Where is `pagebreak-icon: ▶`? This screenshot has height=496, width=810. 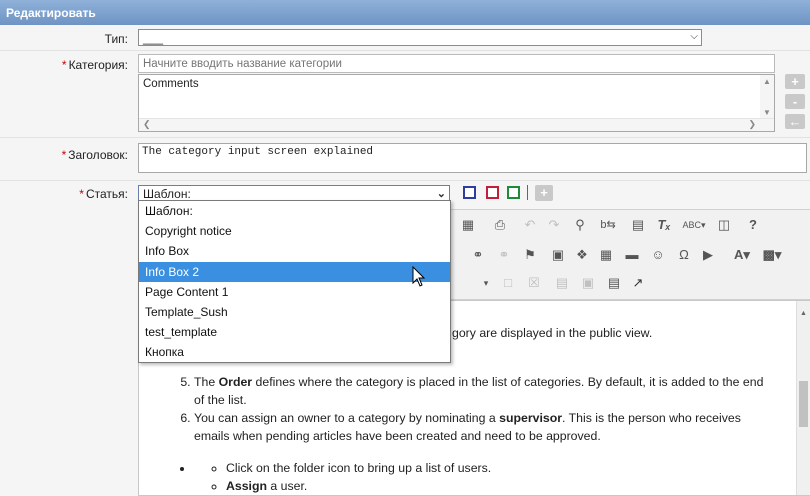
pagebreak-icon: ▶ is located at coordinates (708, 255).